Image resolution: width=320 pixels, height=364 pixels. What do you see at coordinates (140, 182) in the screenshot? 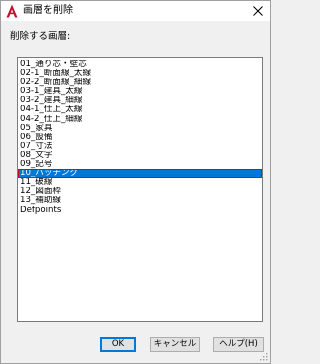
I see `layer-list-item: 11_破線` at bounding box center [140, 182].